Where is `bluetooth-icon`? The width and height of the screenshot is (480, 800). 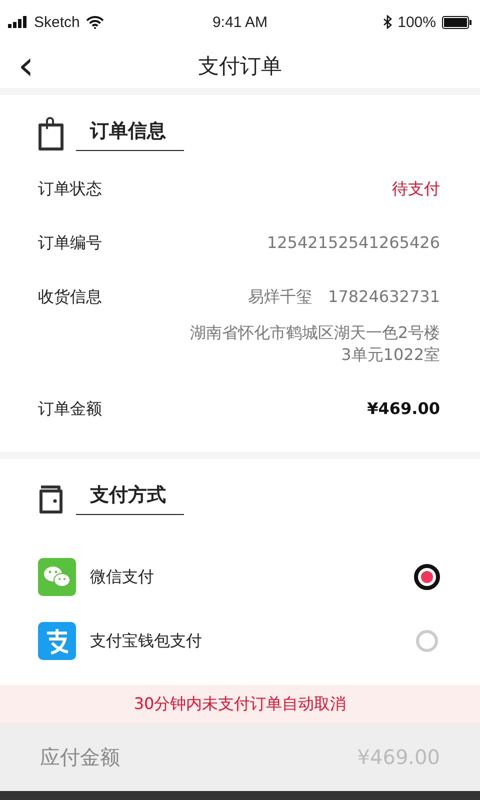
bluetooth-icon is located at coordinates (387, 22).